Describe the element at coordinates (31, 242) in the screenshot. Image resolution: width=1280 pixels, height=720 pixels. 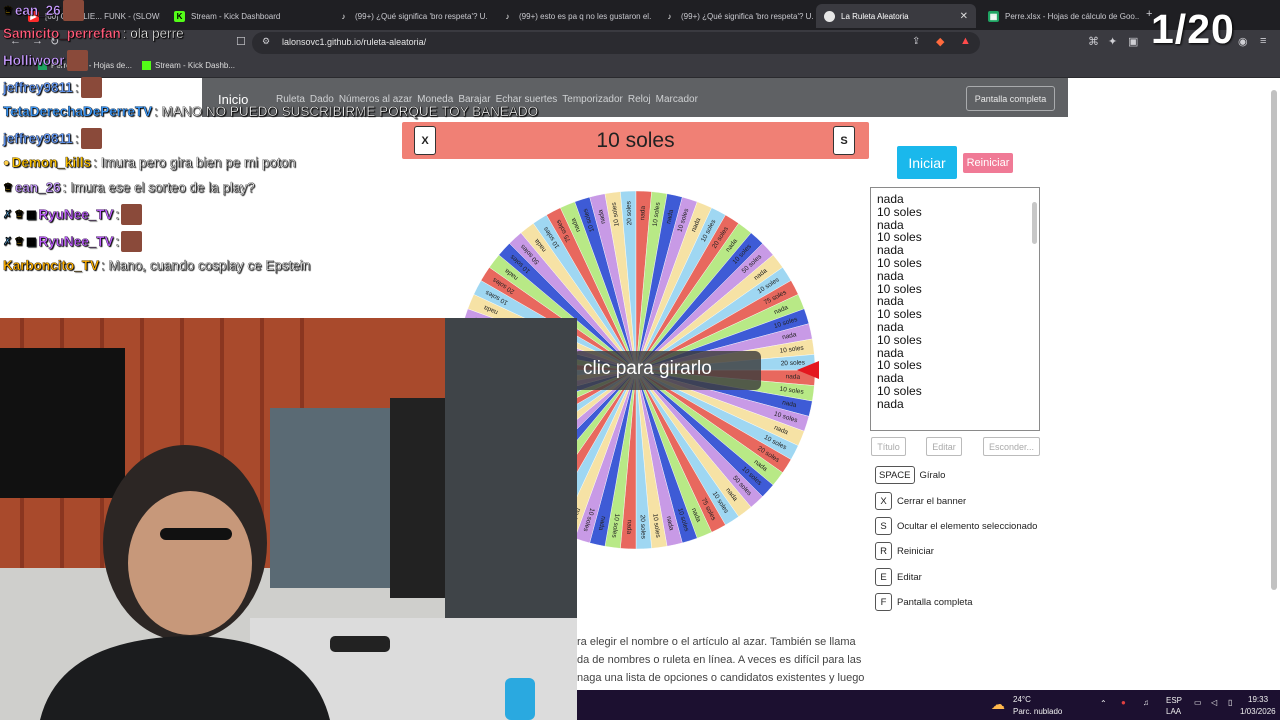
I see `grid-badge-icon: ▦` at that location.